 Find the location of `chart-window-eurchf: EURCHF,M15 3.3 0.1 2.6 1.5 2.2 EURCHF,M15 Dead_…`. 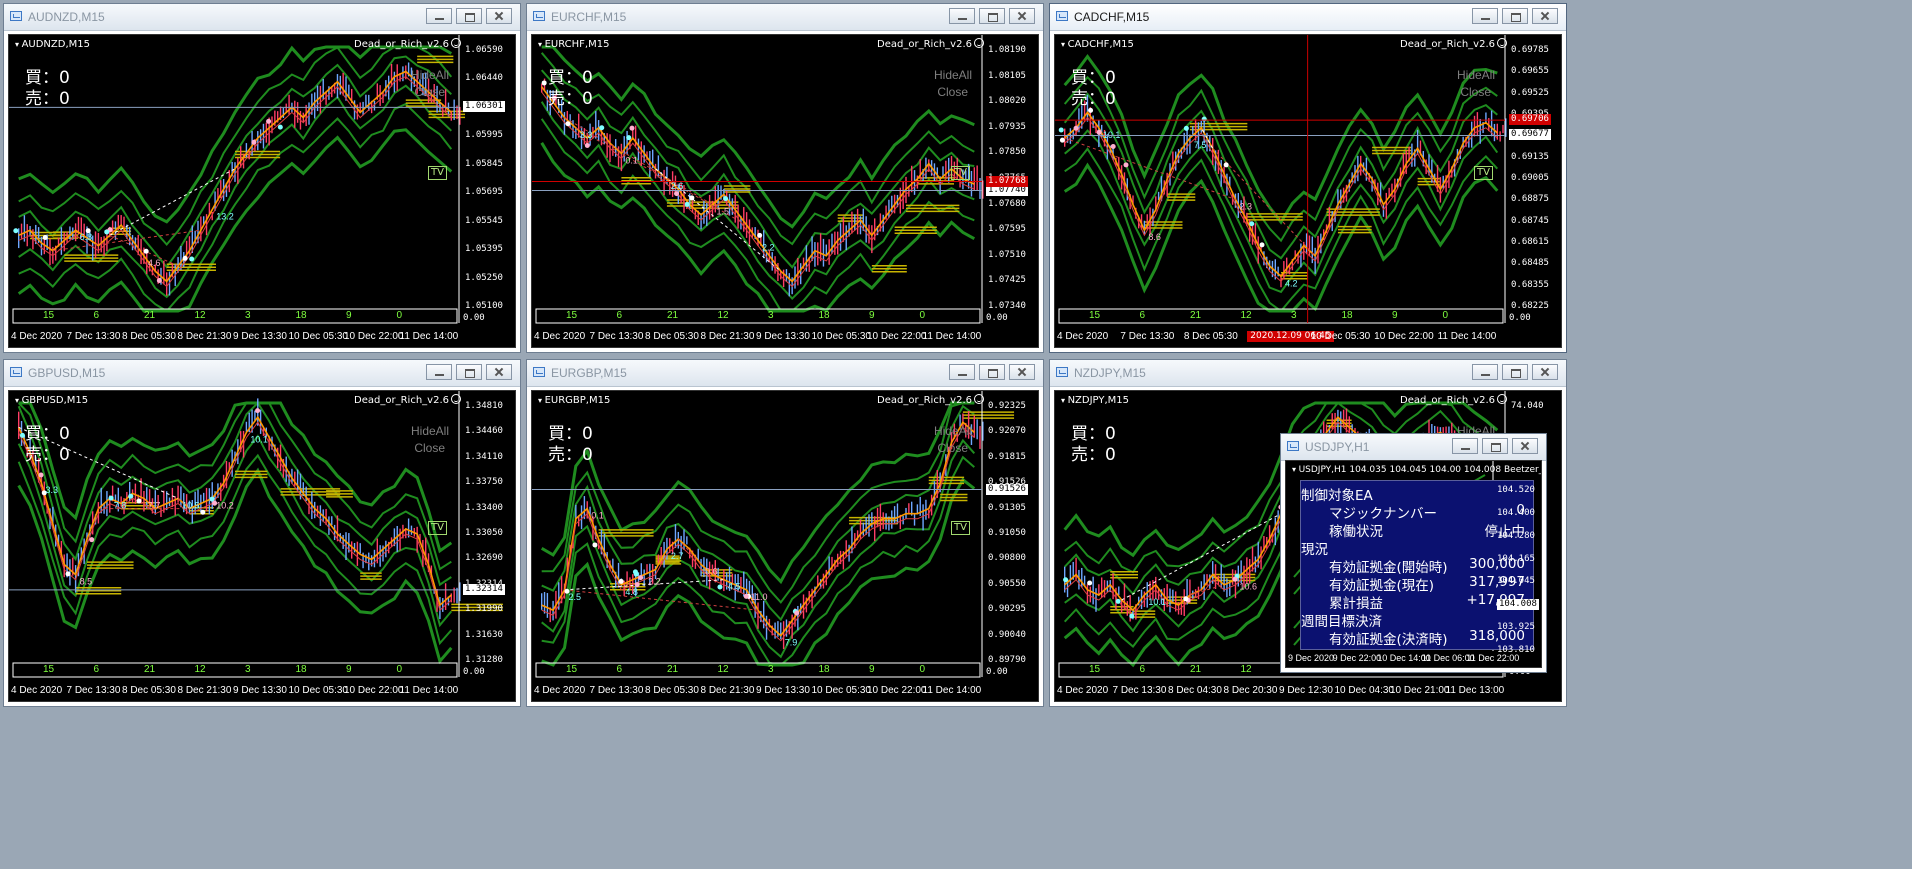

chart-window-eurchf: EURCHF,M15 3.3 0.1 2.6 1.5 2.2 EURCHF,M15 Dead_… is located at coordinates (785, 178).